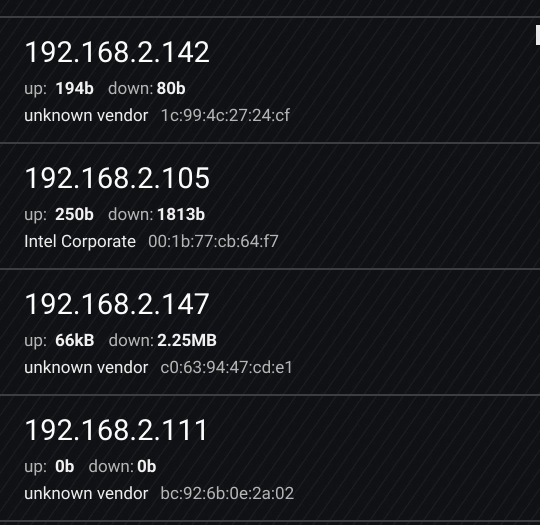 The image size is (540, 525). I want to click on down-value: 0b, so click(146, 467).